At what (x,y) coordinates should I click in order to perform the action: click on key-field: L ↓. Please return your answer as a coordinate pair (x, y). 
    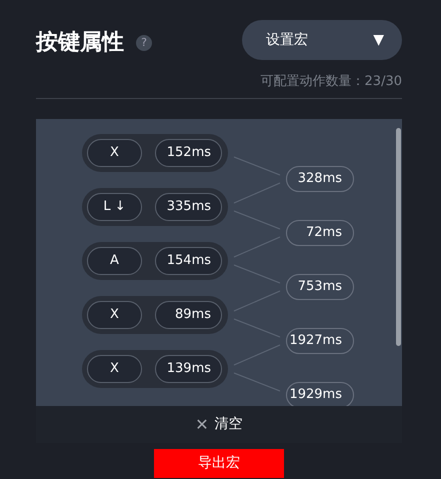
    Looking at the image, I should click on (114, 207).